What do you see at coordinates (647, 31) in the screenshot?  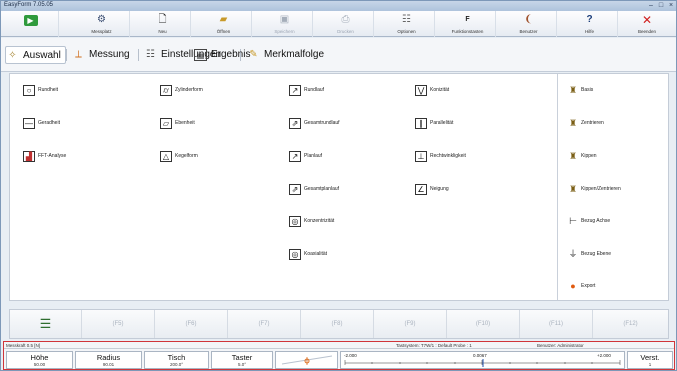 I see `exit-label: Beenden` at bounding box center [647, 31].